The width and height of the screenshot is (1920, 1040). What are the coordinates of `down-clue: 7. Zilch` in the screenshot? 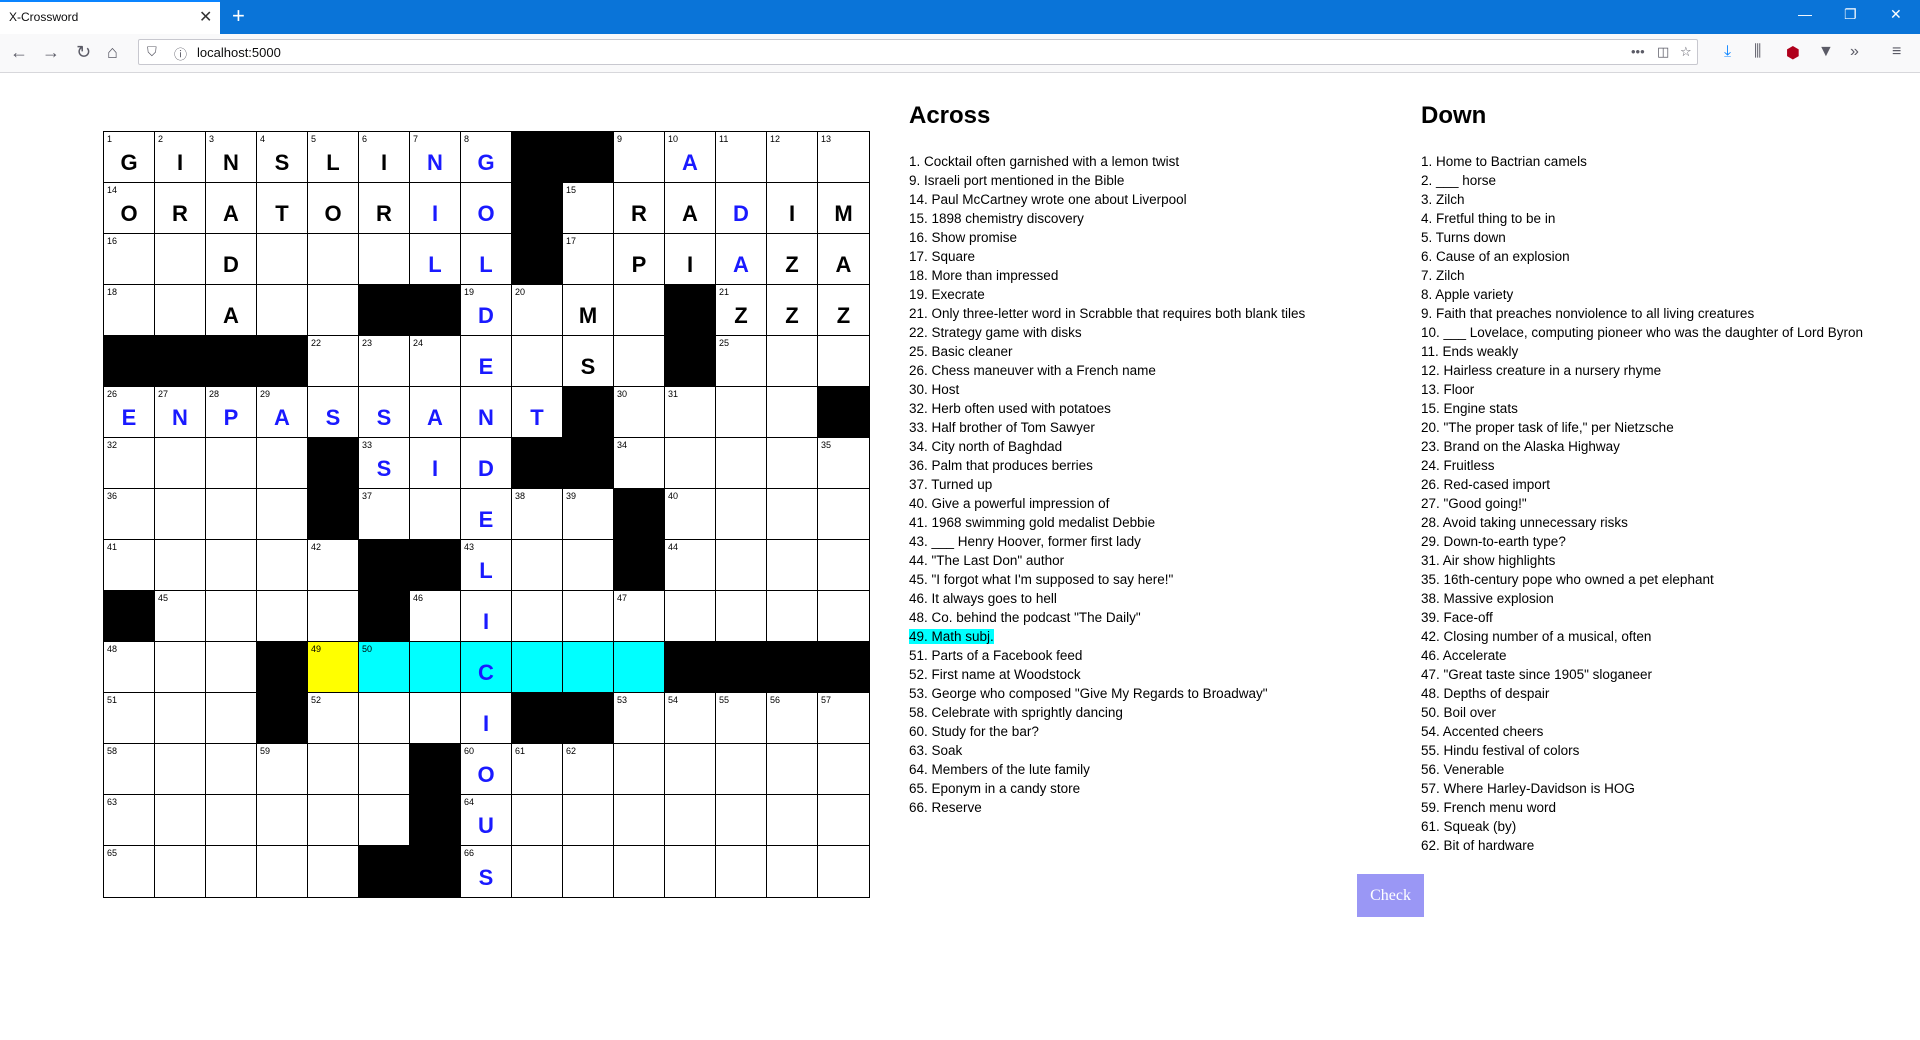 It's located at (1642, 275).